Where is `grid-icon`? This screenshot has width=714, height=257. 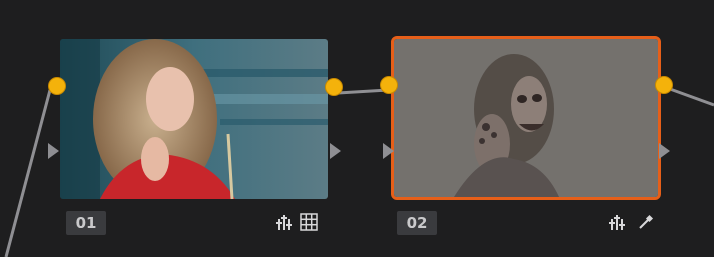 grid-icon is located at coordinates (309, 222).